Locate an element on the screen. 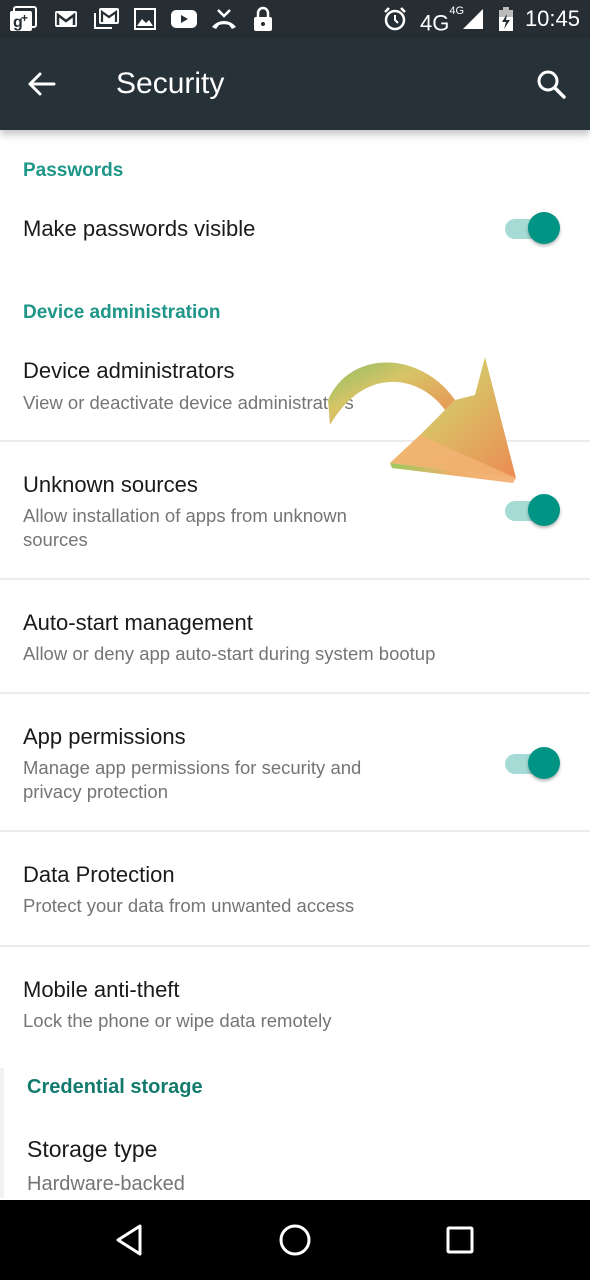 The height and width of the screenshot is (1280, 590). setting-title: Data Protection is located at coordinates (99, 874).